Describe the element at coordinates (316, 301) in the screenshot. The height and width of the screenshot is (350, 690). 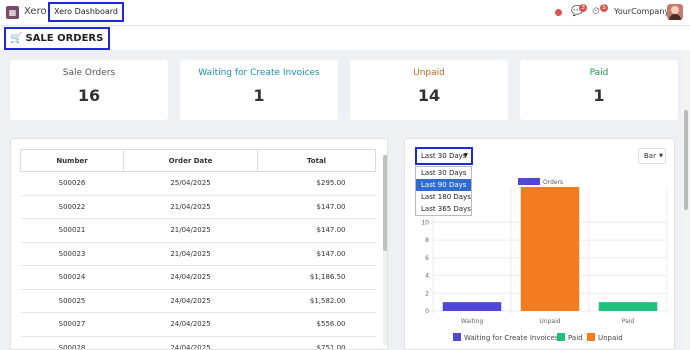
I see `cell-total: $1,582.00` at that location.